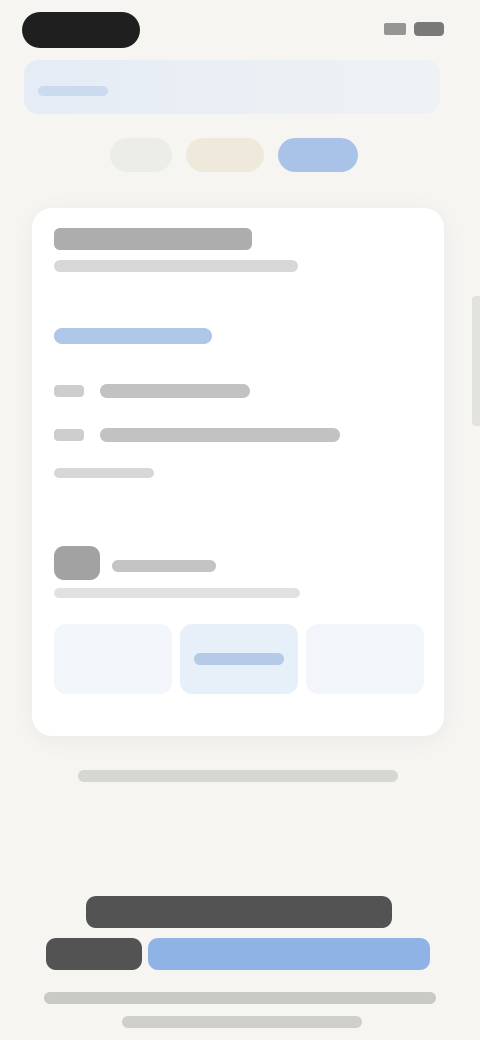  I want to click on status-icons, so click(414, 29).